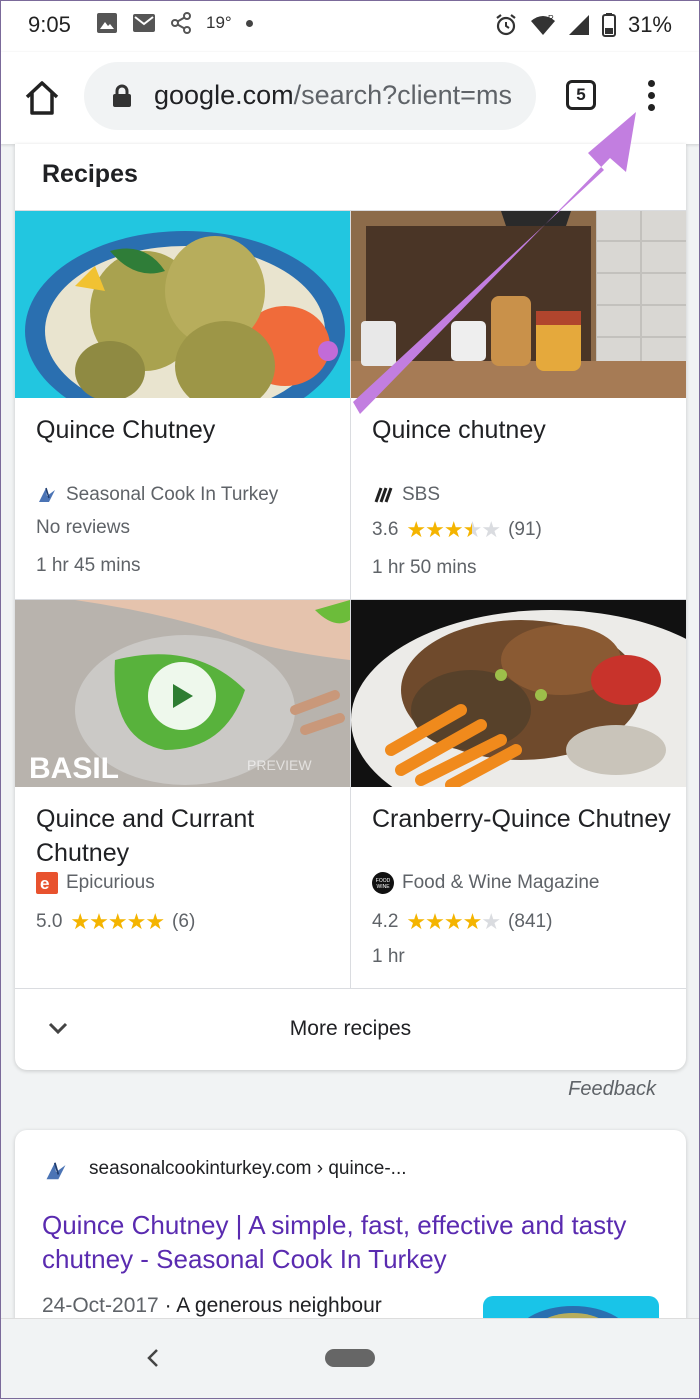 The height and width of the screenshot is (1400, 700). Describe the element at coordinates (88, 565) in the screenshot. I see `recipe-time: 1 hr 45 mins` at that location.